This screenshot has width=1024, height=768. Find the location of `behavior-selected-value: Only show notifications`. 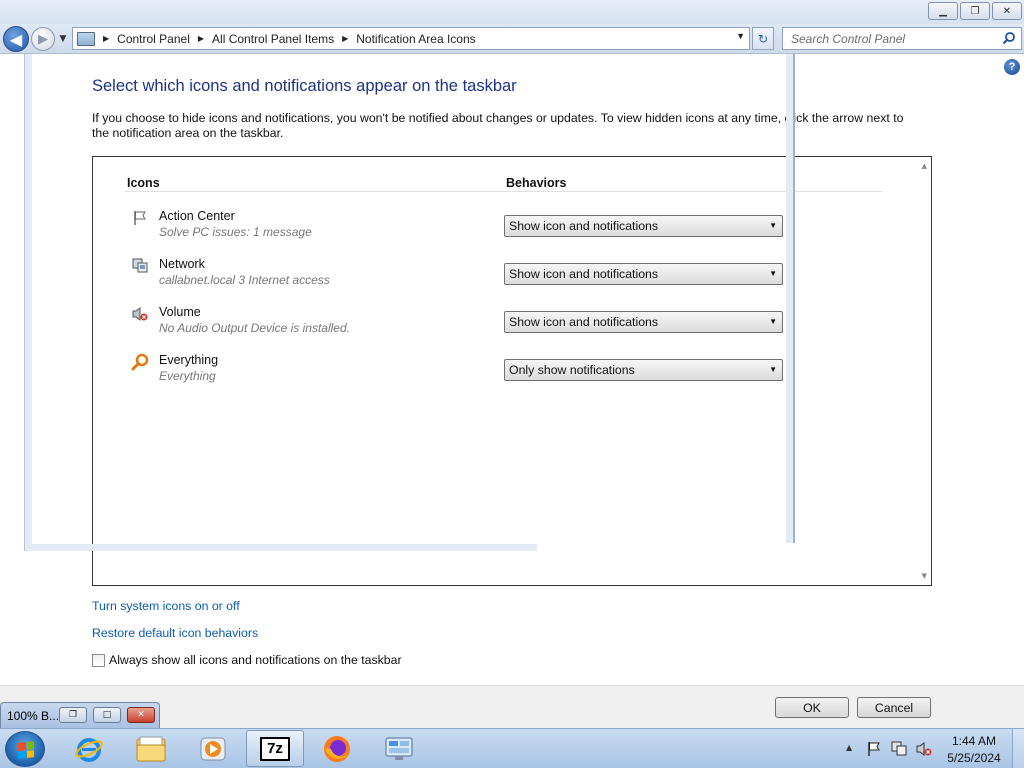

behavior-selected-value: Only show notifications is located at coordinates (572, 370).